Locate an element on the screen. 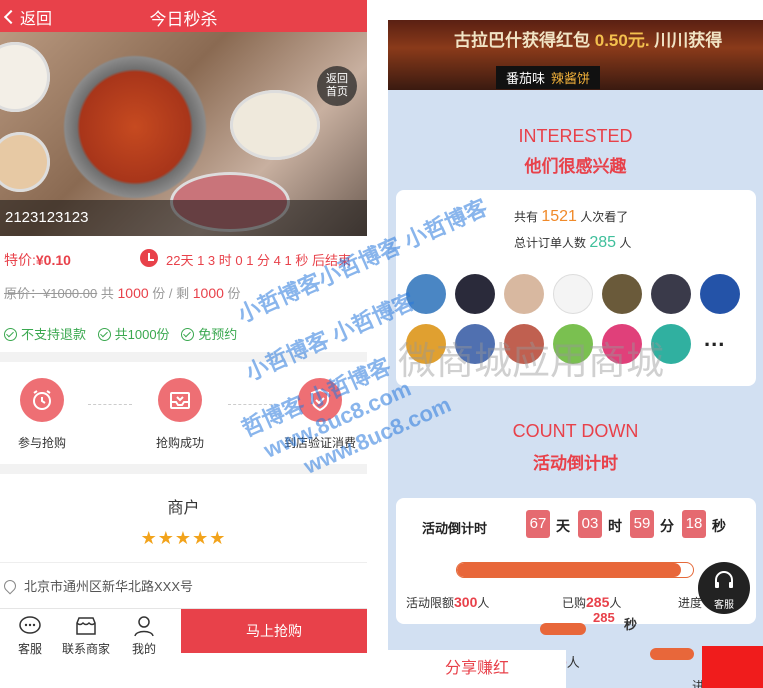 This screenshot has height=688, width=763. progress-bar is located at coordinates (575, 570).